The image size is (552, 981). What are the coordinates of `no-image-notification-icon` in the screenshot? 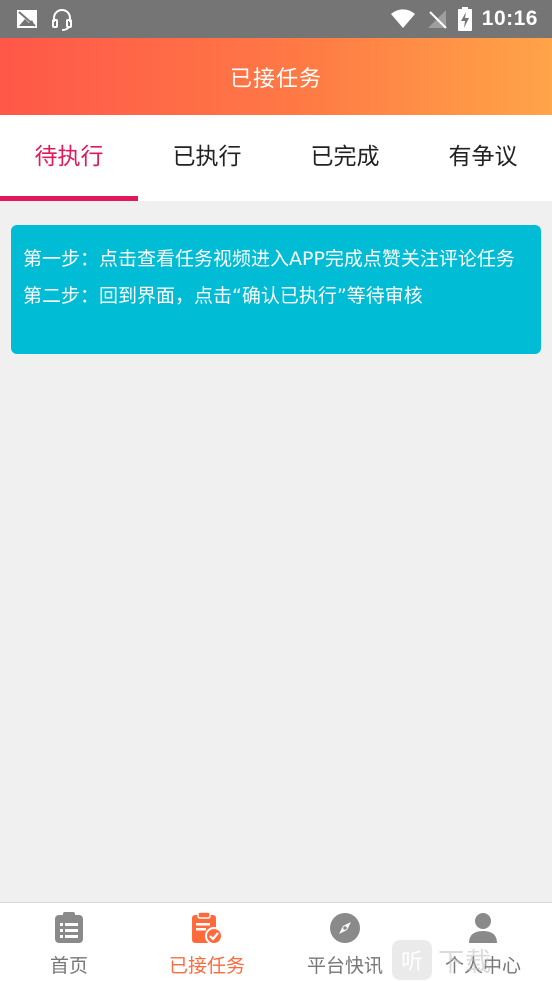 It's located at (27, 19).